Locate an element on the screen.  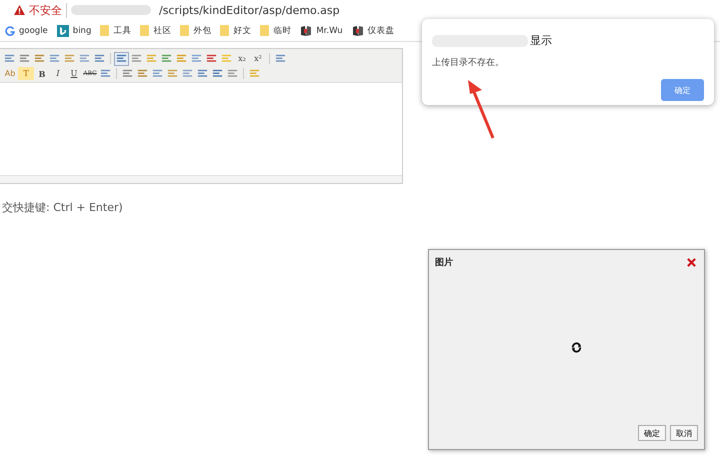
dialog-button: 确定 is located at coordinates (652, 433).